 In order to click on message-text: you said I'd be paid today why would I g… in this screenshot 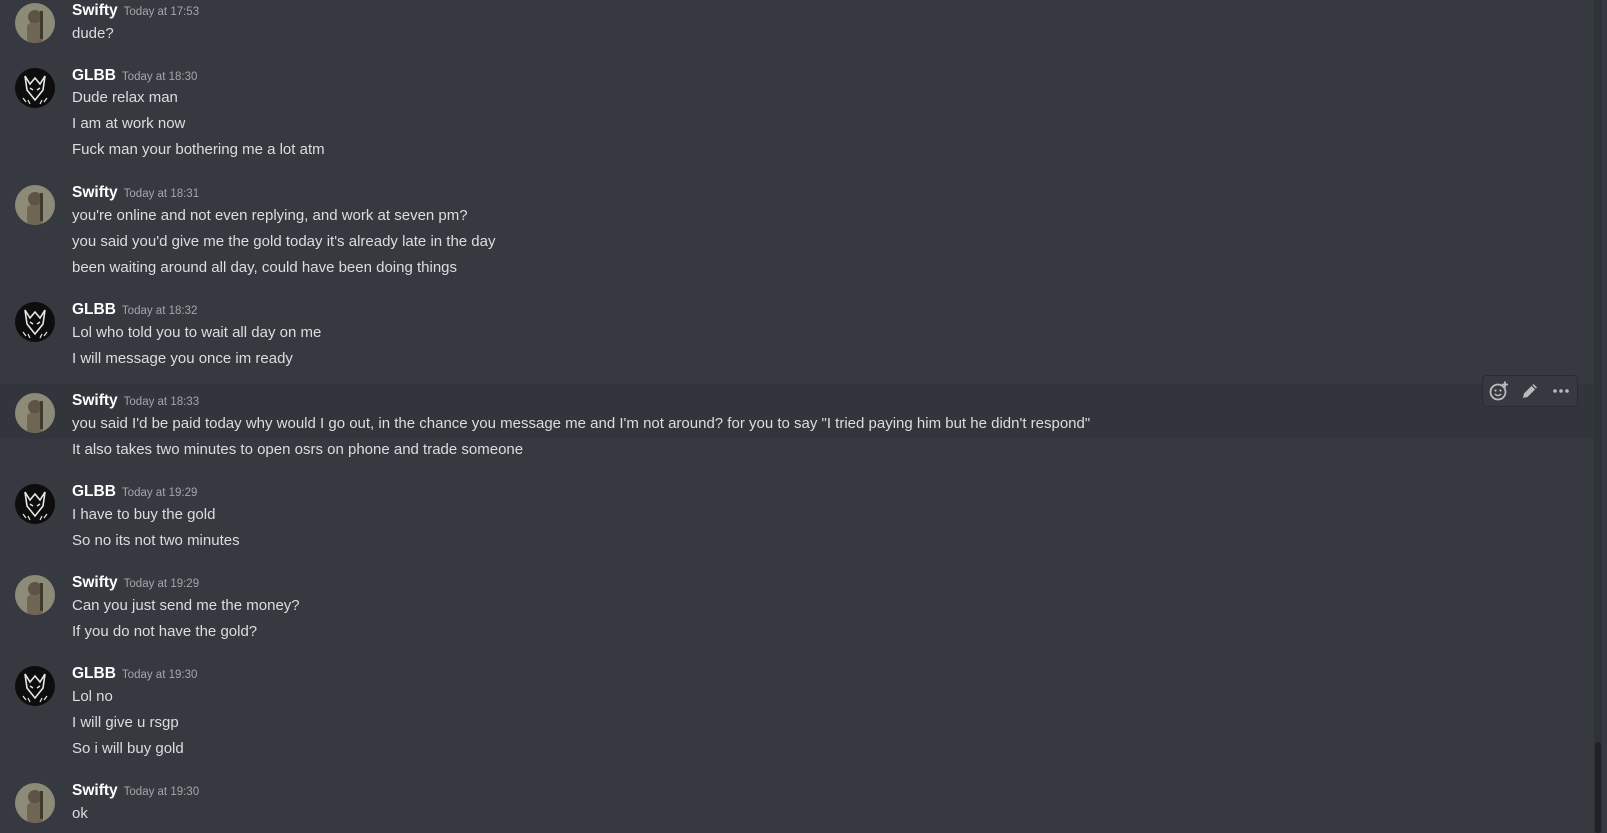, I will do `click(581, 423)`.